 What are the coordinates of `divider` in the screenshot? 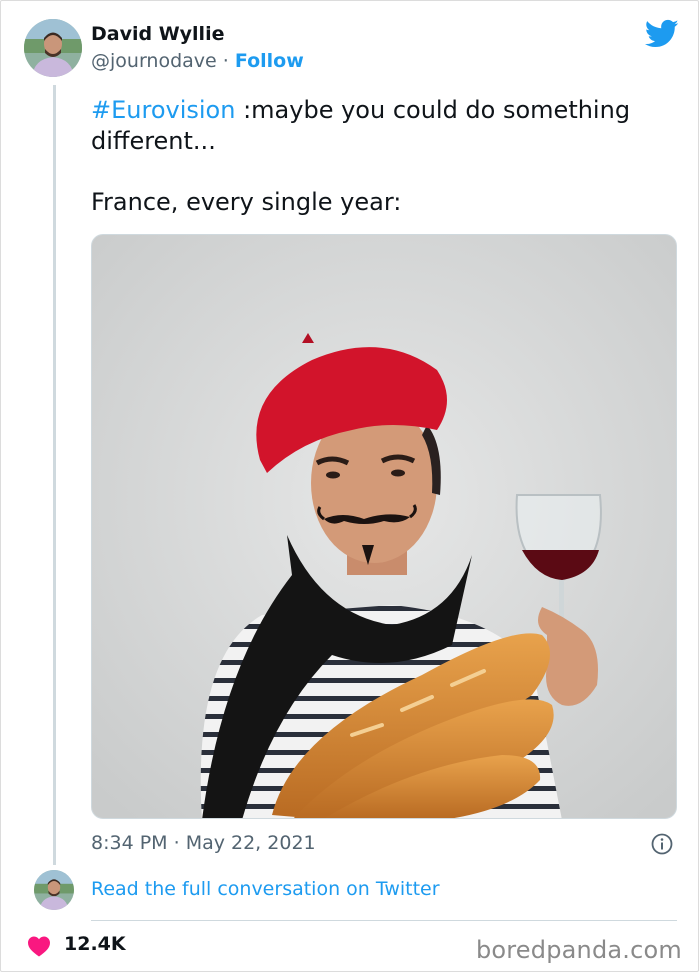 It's located at (384, 920).